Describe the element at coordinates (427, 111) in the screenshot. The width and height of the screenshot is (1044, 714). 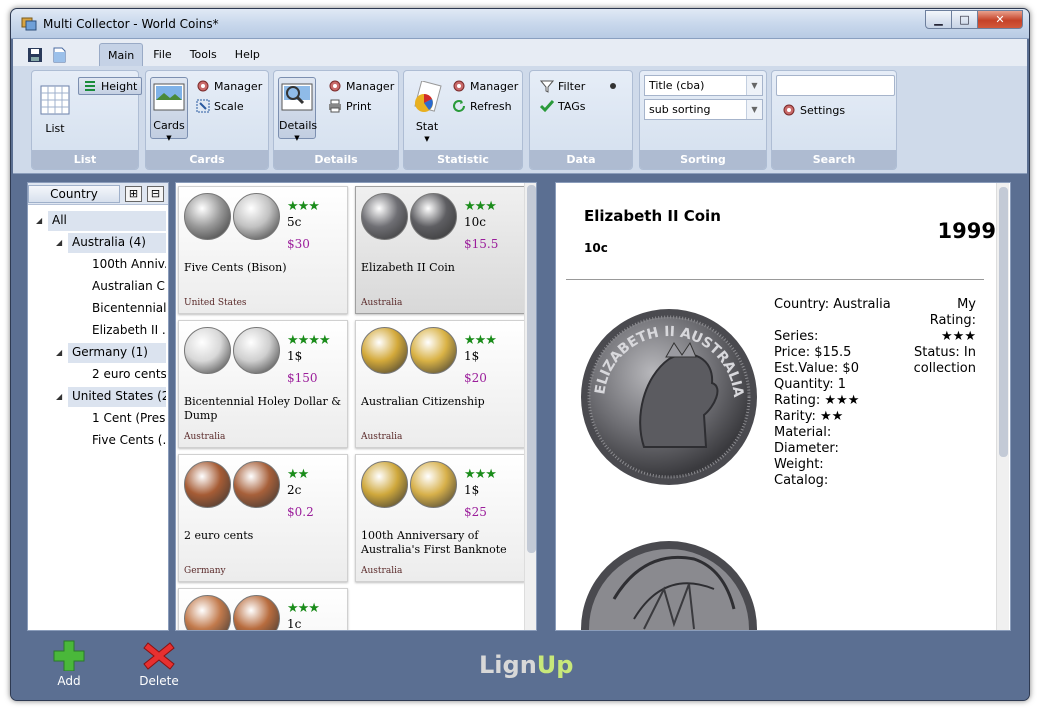
I see `stat-button: Stat ▼` at that location.